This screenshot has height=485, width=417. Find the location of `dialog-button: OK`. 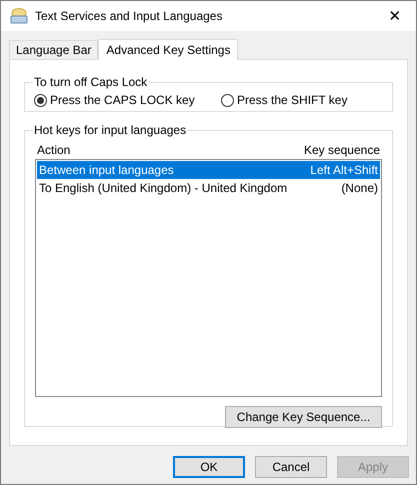

dialog-button: OK is located at coordinates (209, 467).